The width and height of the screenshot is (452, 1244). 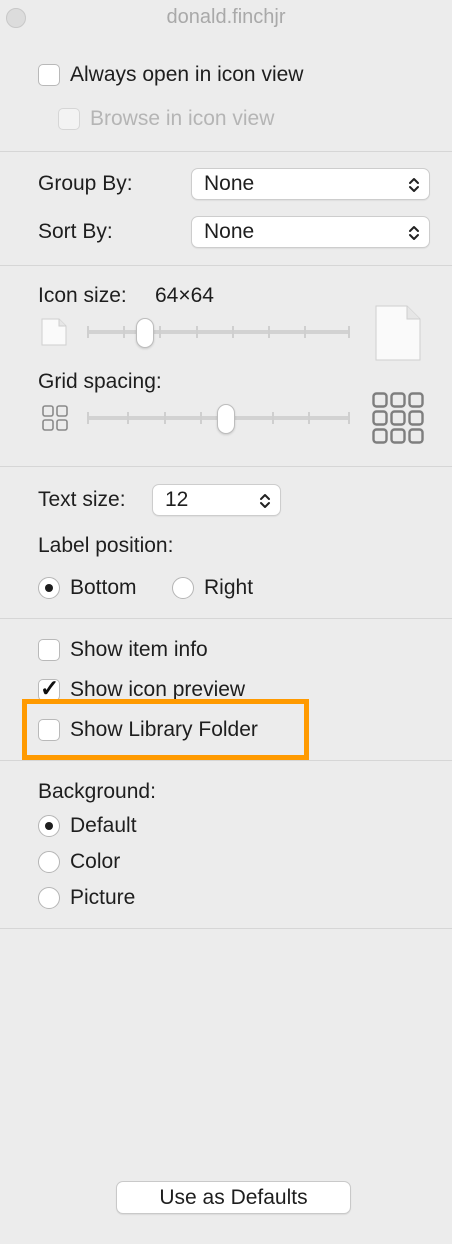 What do you see at coordinates (95, 861) in the screenshot?
I see `color-label: Color` at bounding box center [95, 861].